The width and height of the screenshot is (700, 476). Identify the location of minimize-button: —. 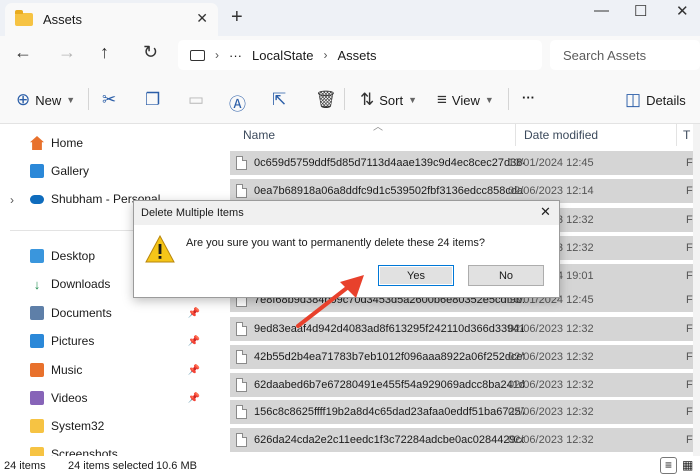
(601, 10).